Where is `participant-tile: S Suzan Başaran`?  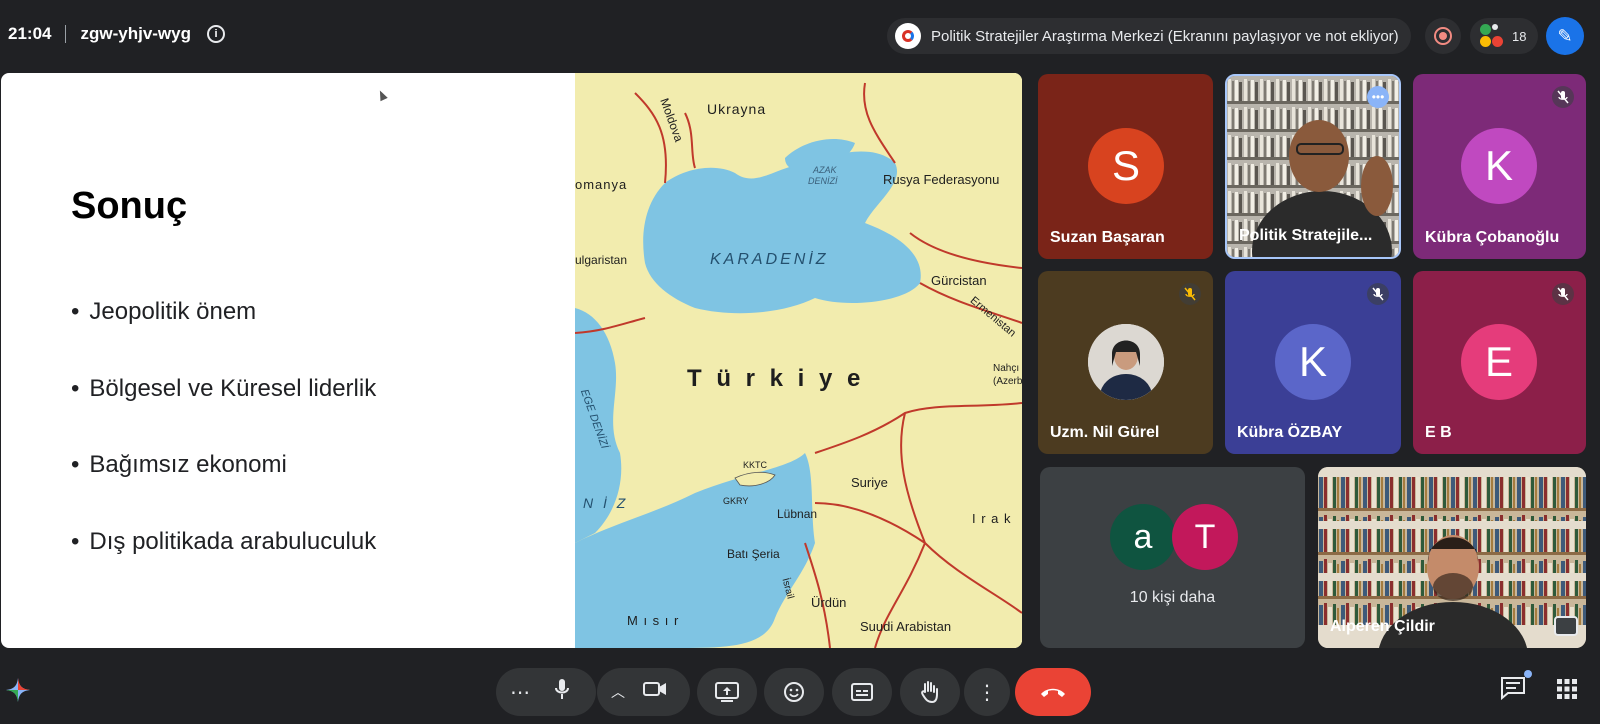 participant-tile: S Suzan Başaran is located at coordinates (1125, 166).